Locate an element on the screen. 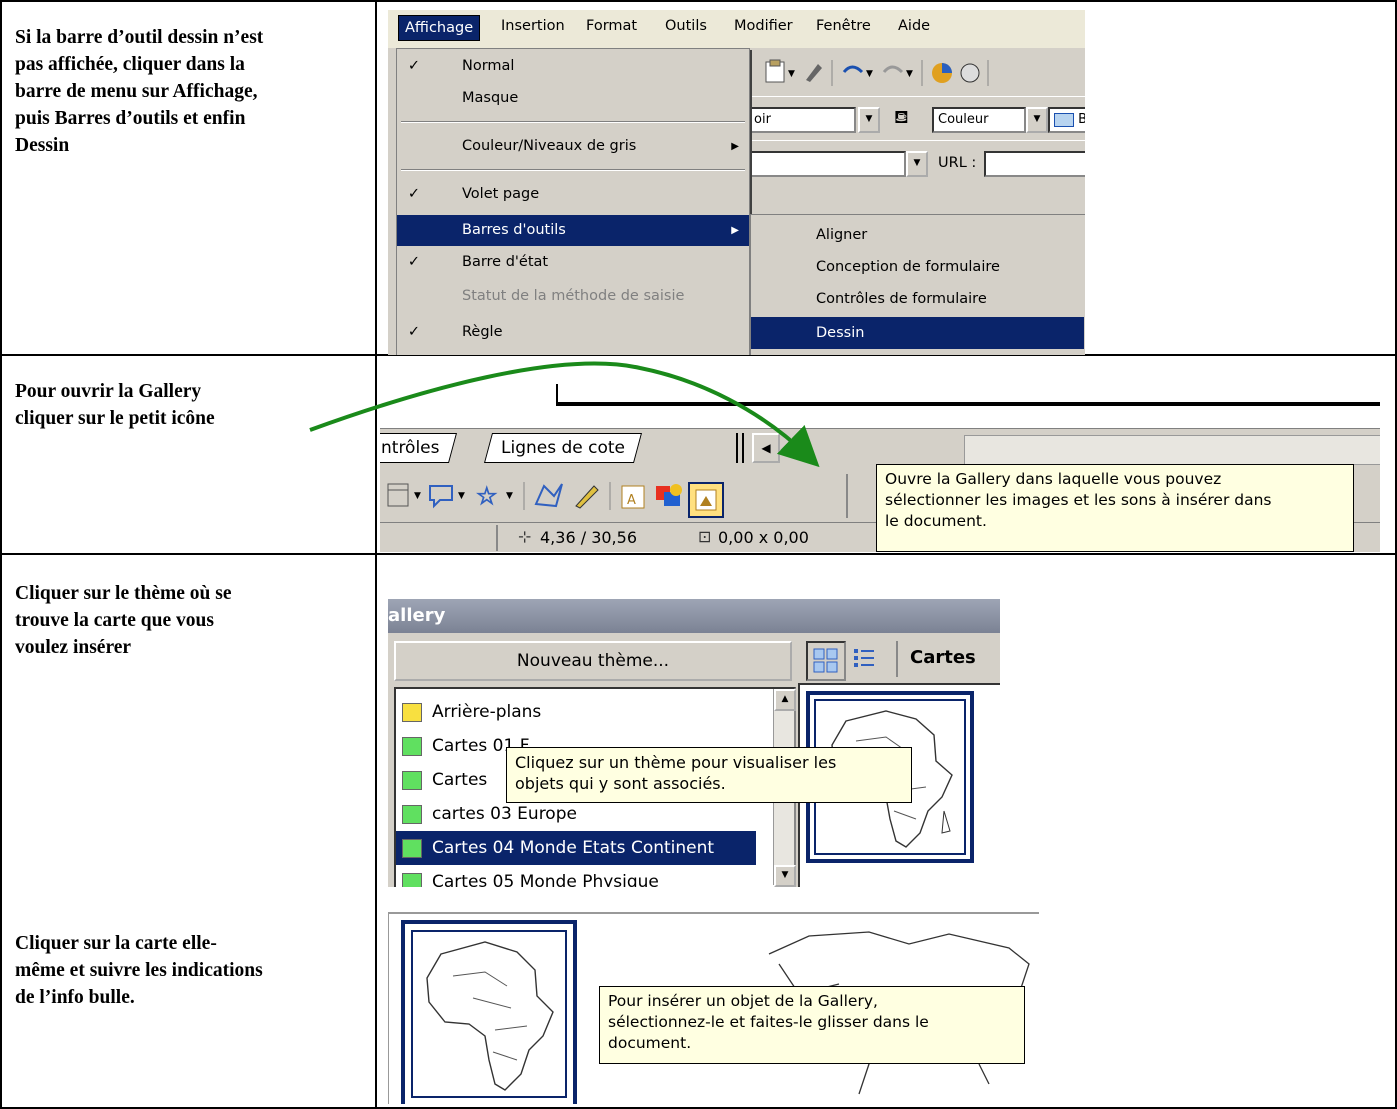 This screenshot has height=1109, width=1397. map-thumbnail-selected is located at coordinates (489, 1012).